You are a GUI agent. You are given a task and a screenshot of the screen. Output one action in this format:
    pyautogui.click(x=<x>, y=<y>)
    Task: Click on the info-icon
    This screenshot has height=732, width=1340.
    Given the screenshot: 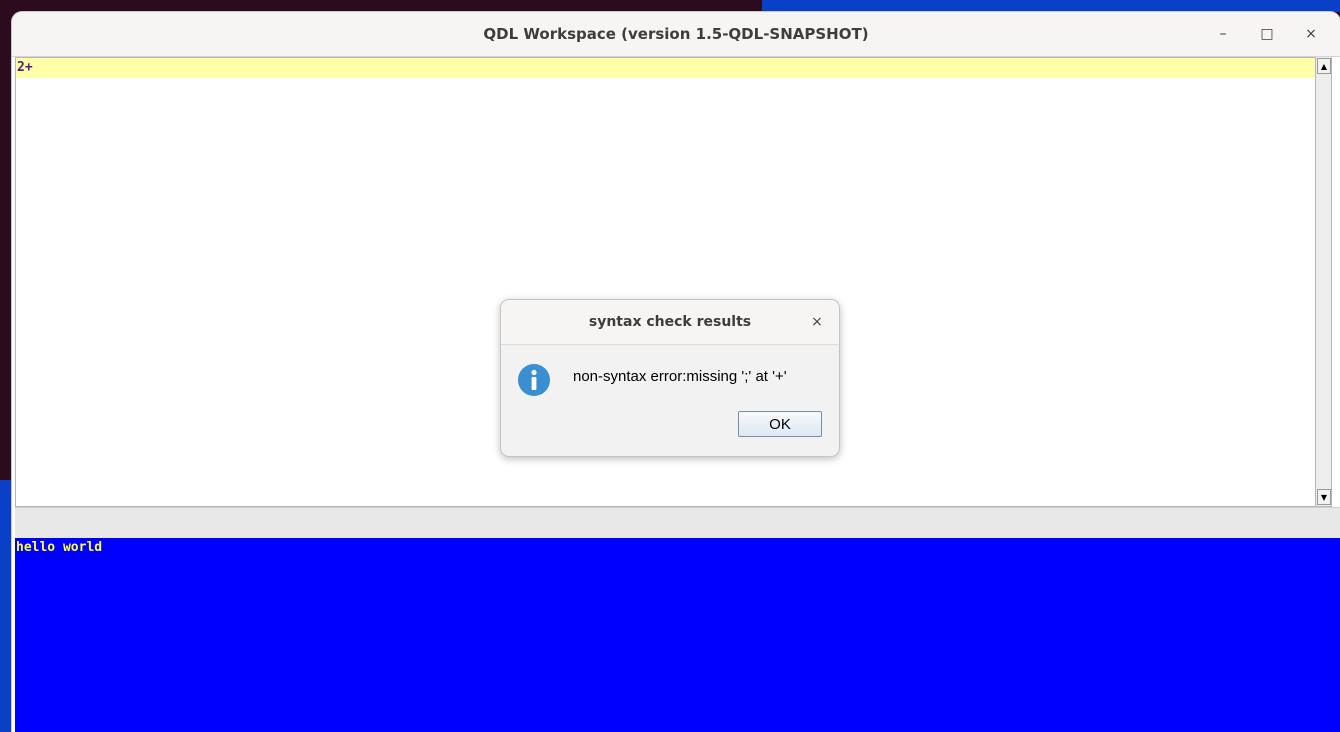 What is the action you would take?
    pyautogui.click(x=534, y=380)
    